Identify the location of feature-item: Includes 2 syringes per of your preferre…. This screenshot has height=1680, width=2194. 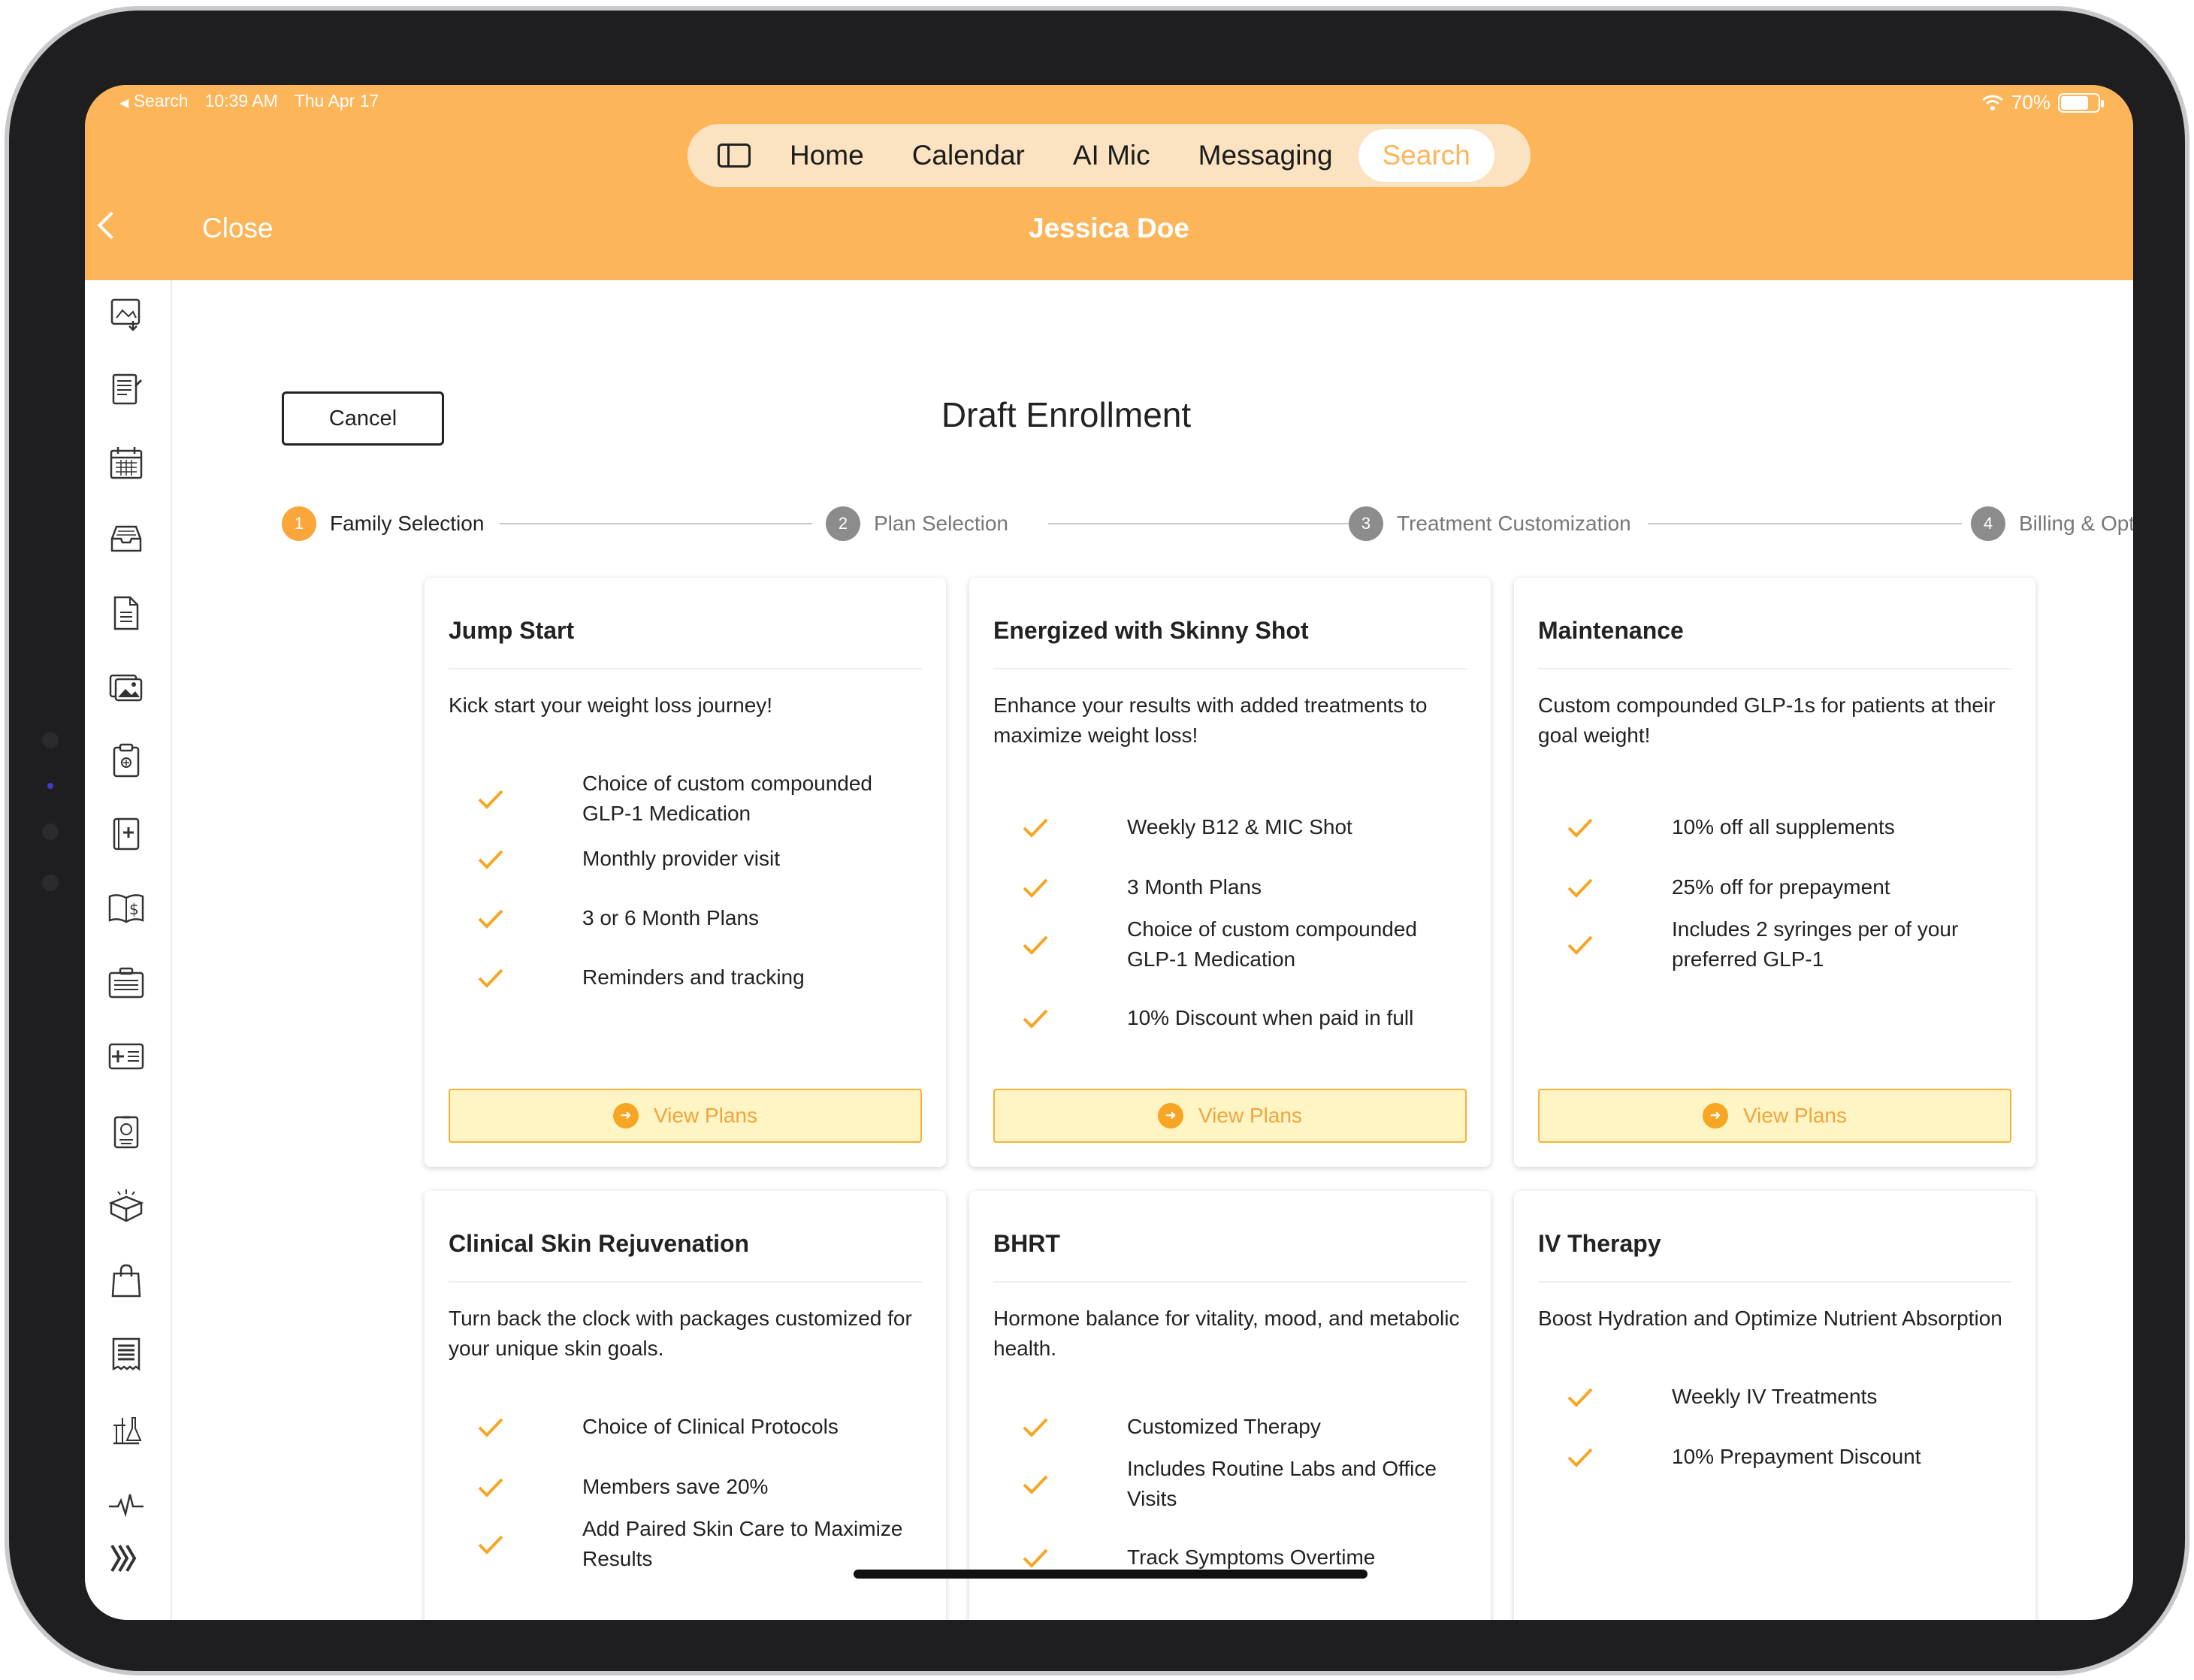
(1776, 944).